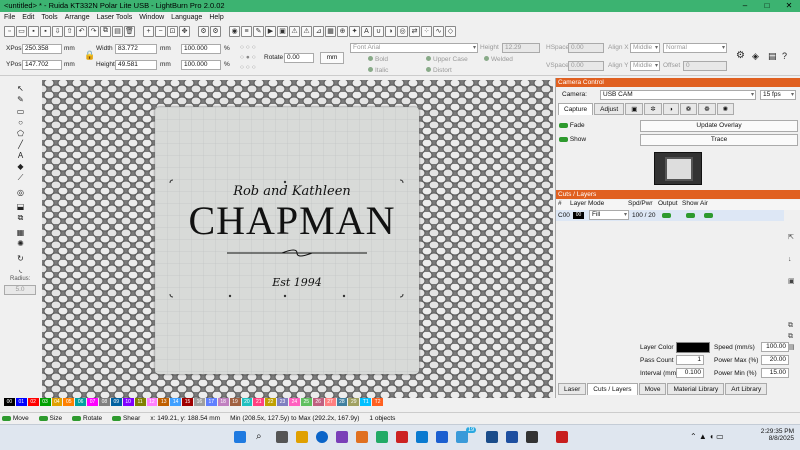  What do you see at coordinates (20, 270) in the screenshot?
I see `corner-tool-icon: ◟` at bounding box center [20, 270].